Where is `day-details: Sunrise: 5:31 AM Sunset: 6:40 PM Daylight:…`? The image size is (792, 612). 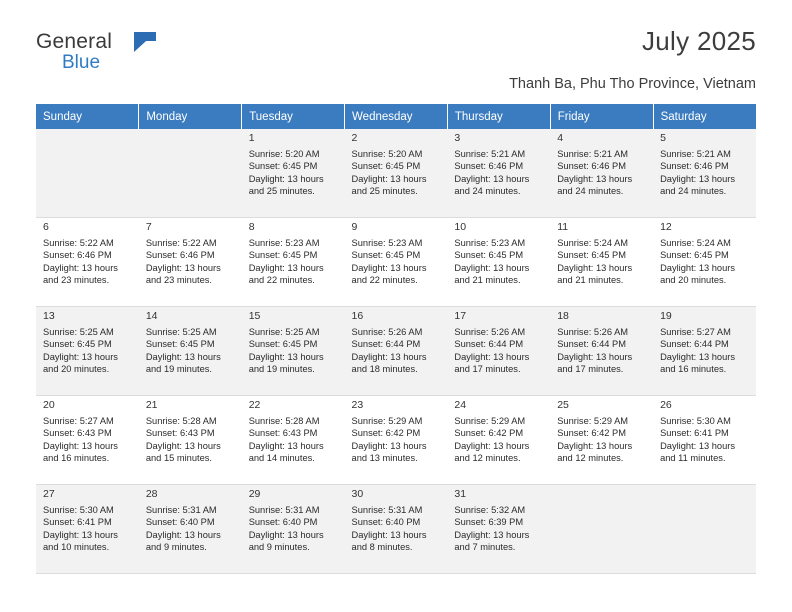
day-details: Sunrise: 5:31 AM Sunset: 6:40 PM Daylight:… is located at coordinates (294, 529).